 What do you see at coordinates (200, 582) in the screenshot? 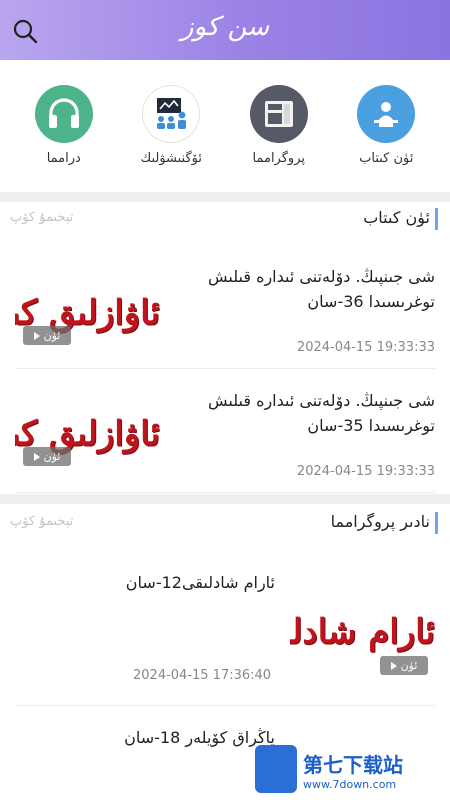
I see `item-title: ئارام شادلىقى12-سان` at bounding box center [200, 582].